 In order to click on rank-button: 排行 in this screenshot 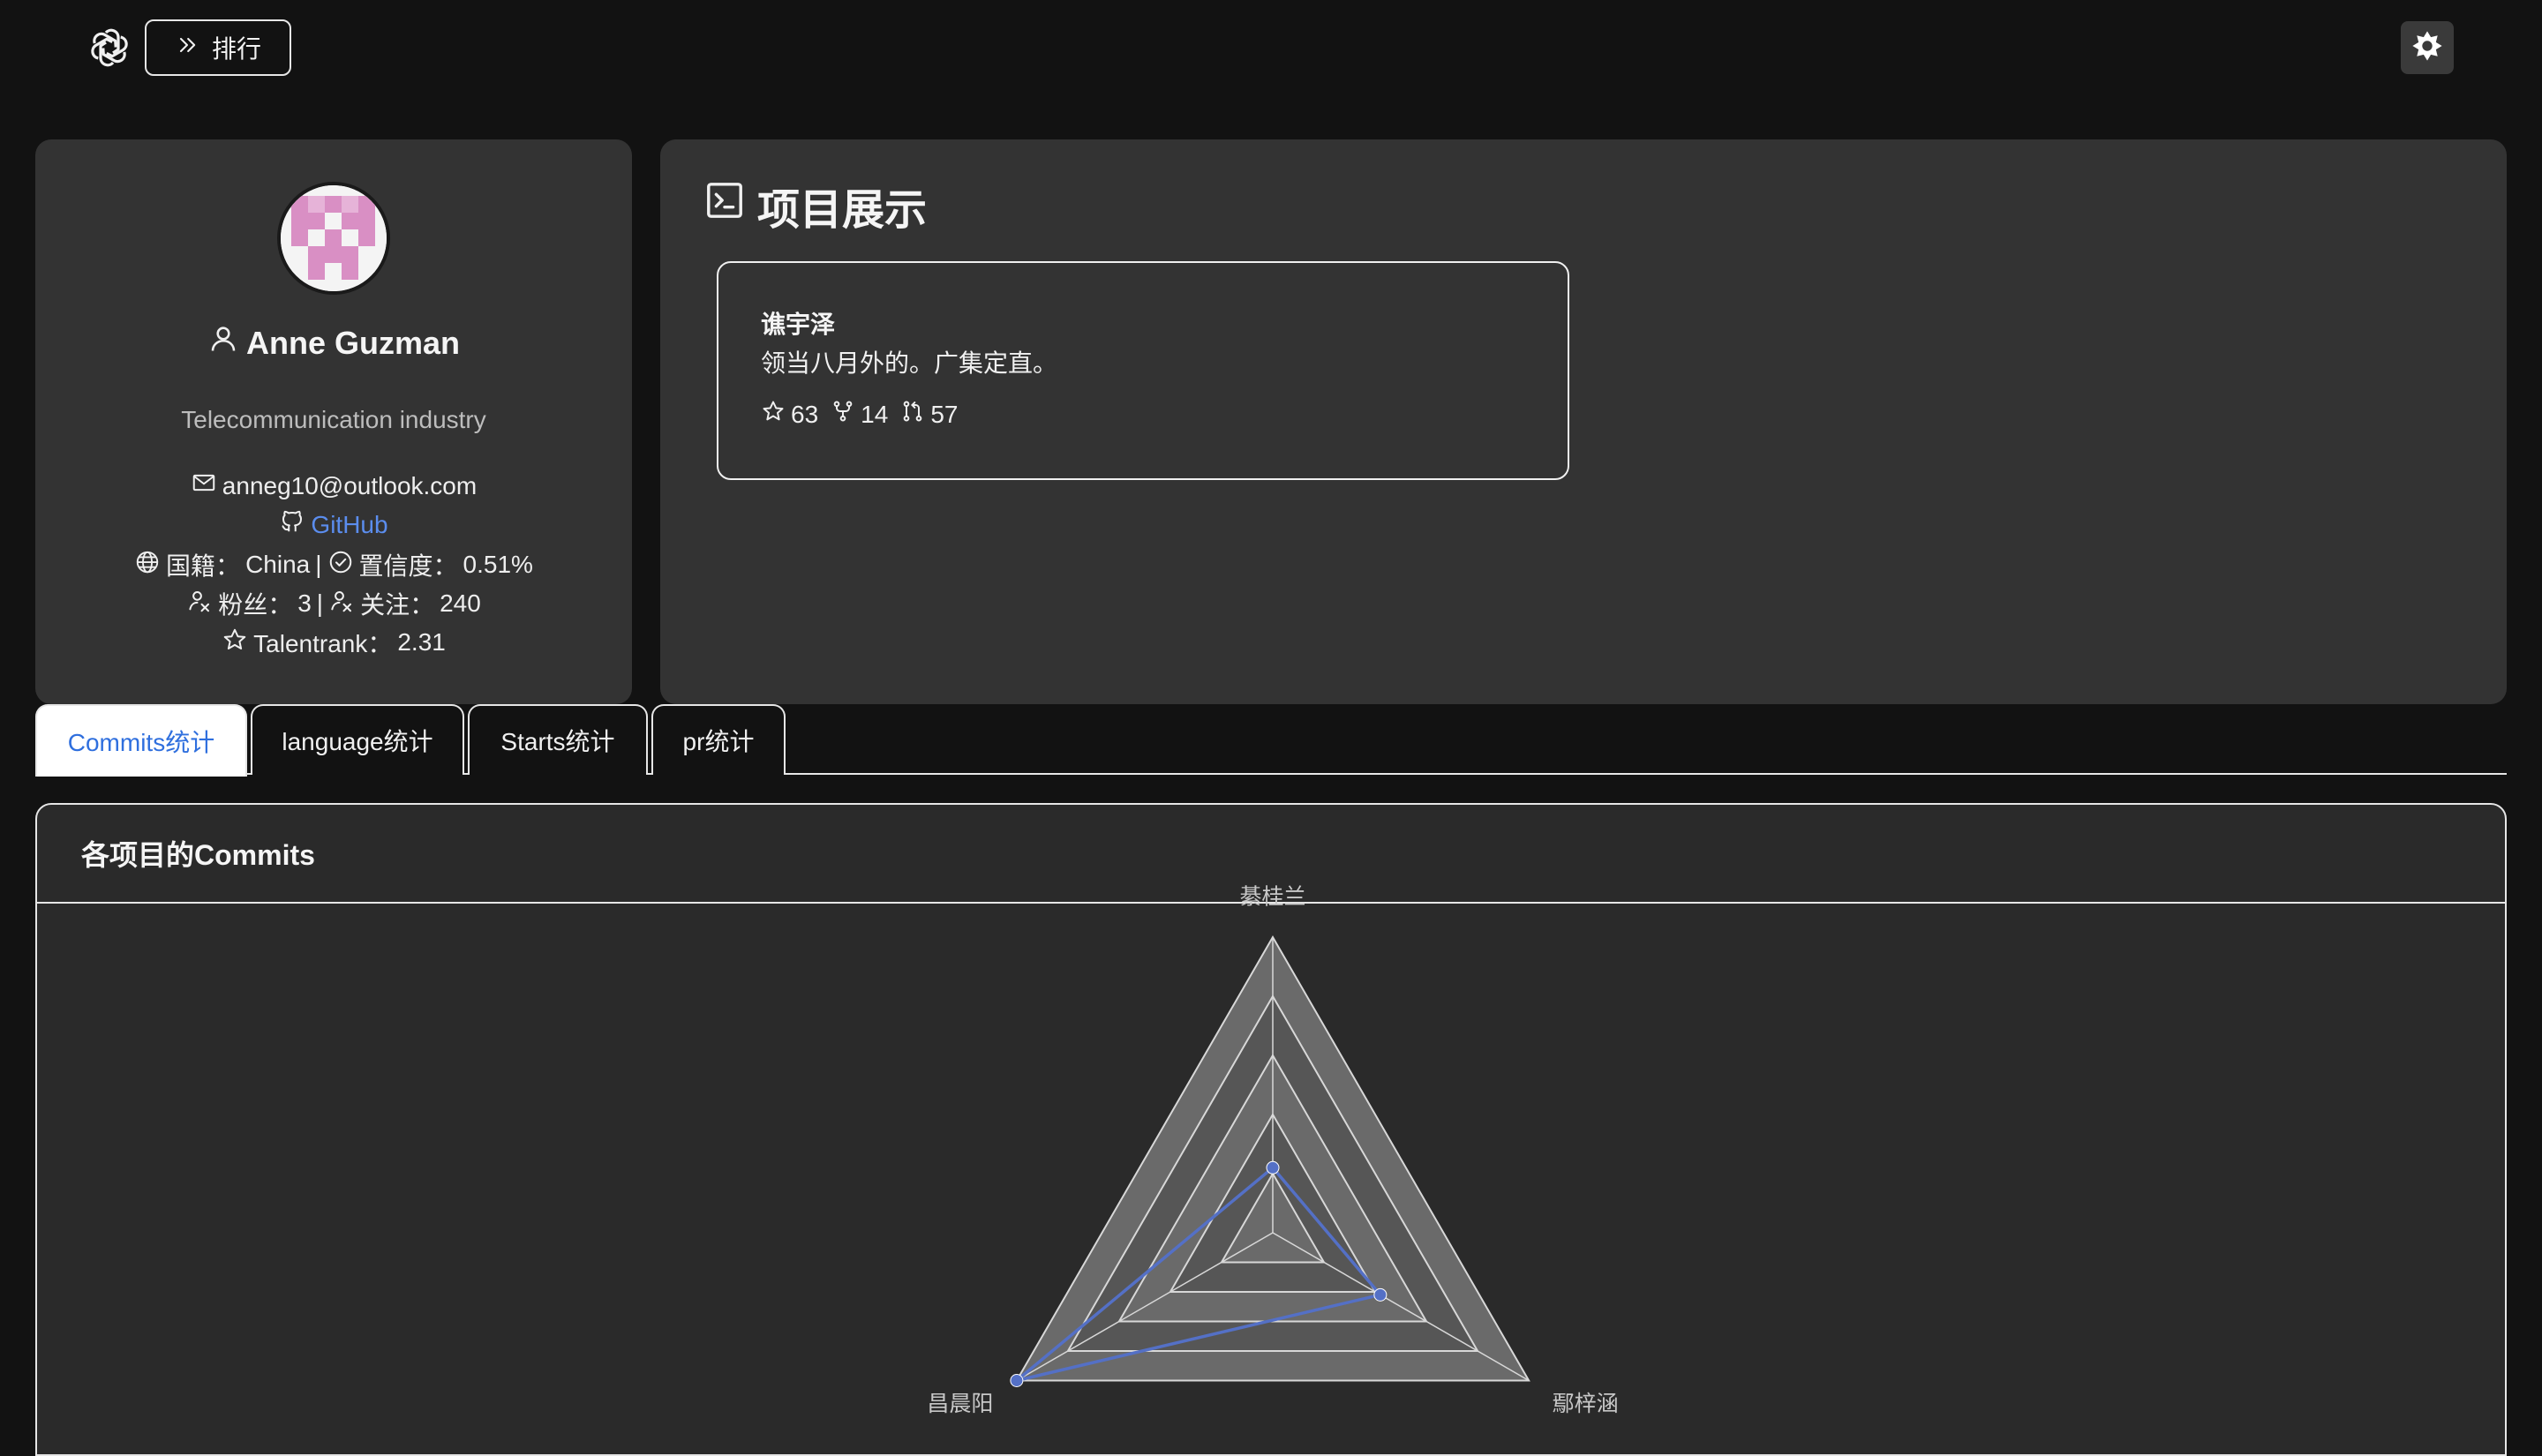, I will do `click(218, 47)`.